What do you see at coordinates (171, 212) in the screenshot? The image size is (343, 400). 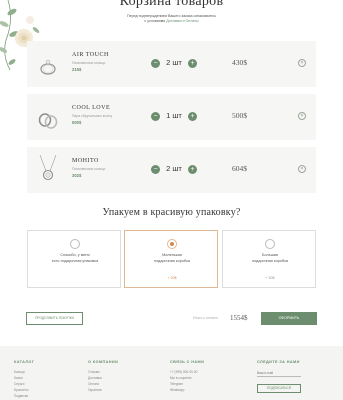 I see `packaging-title: Упакуем в красивую упаковку?` at bounding box center [171, 212].